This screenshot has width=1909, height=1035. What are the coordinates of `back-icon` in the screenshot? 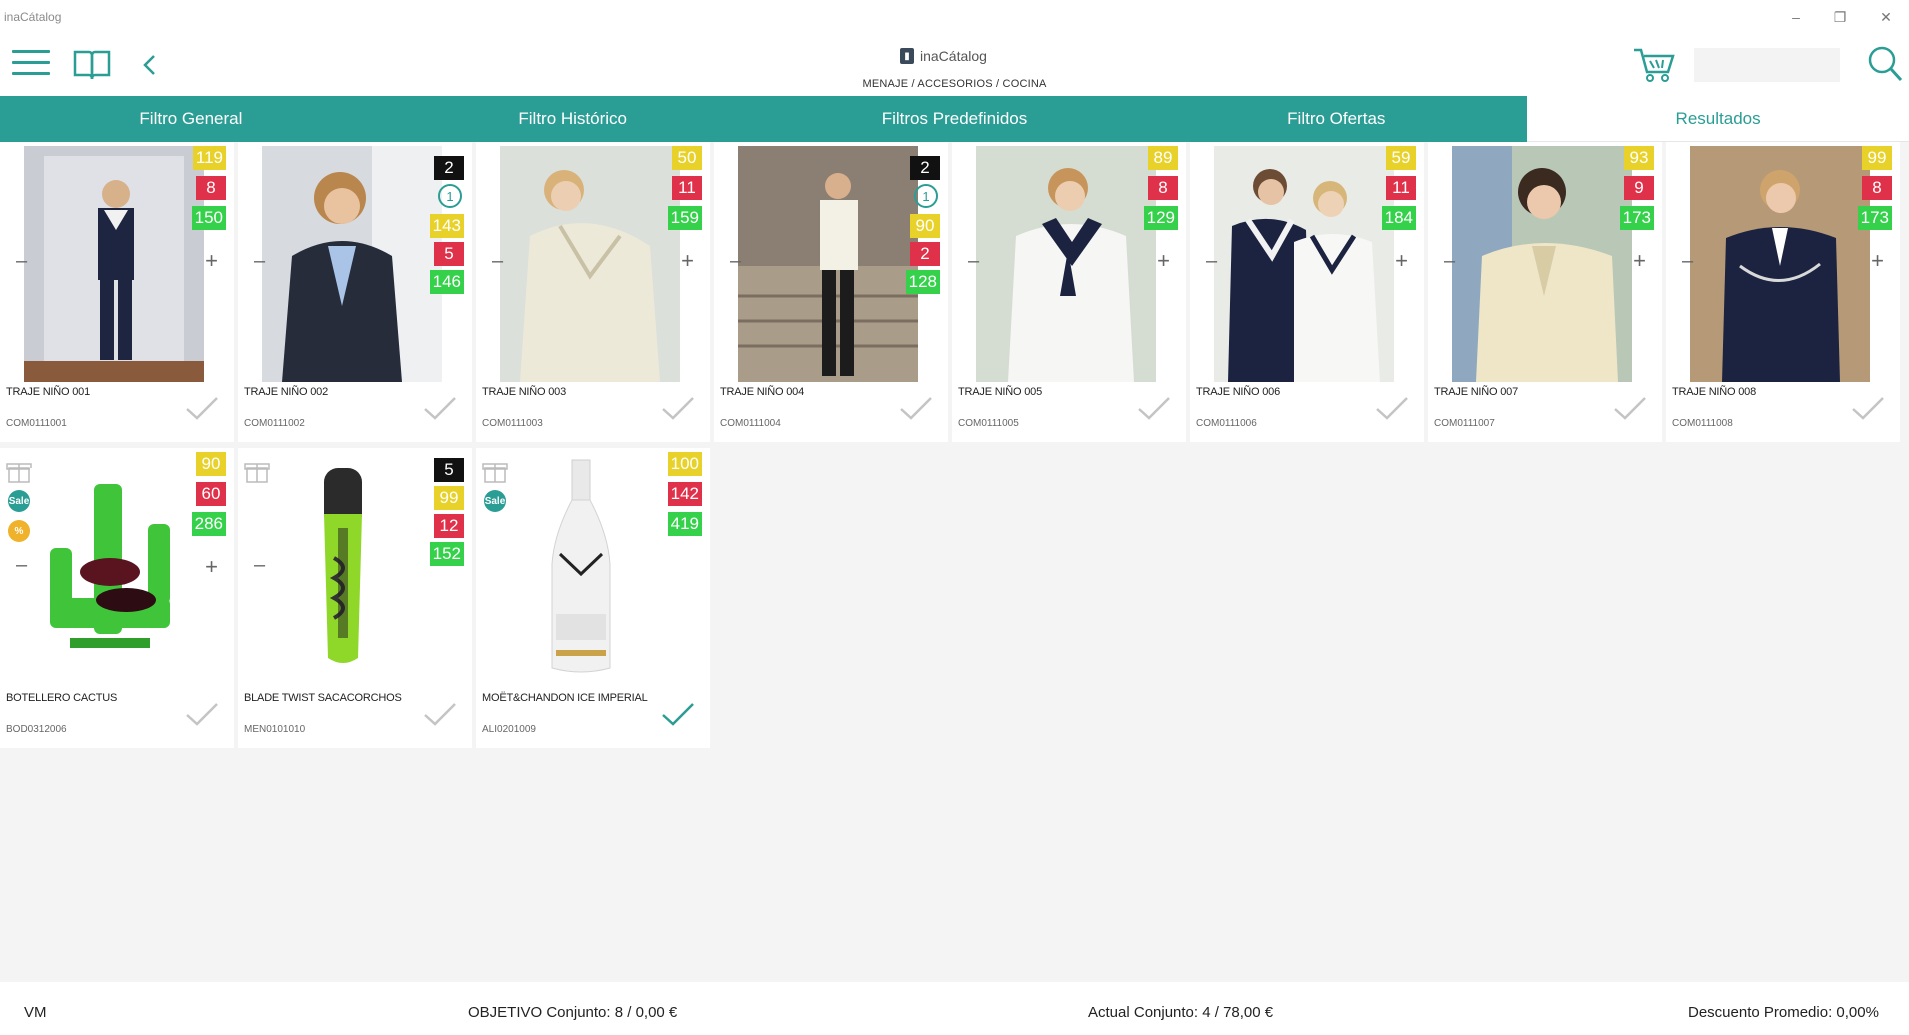 It's located at (150, 65).